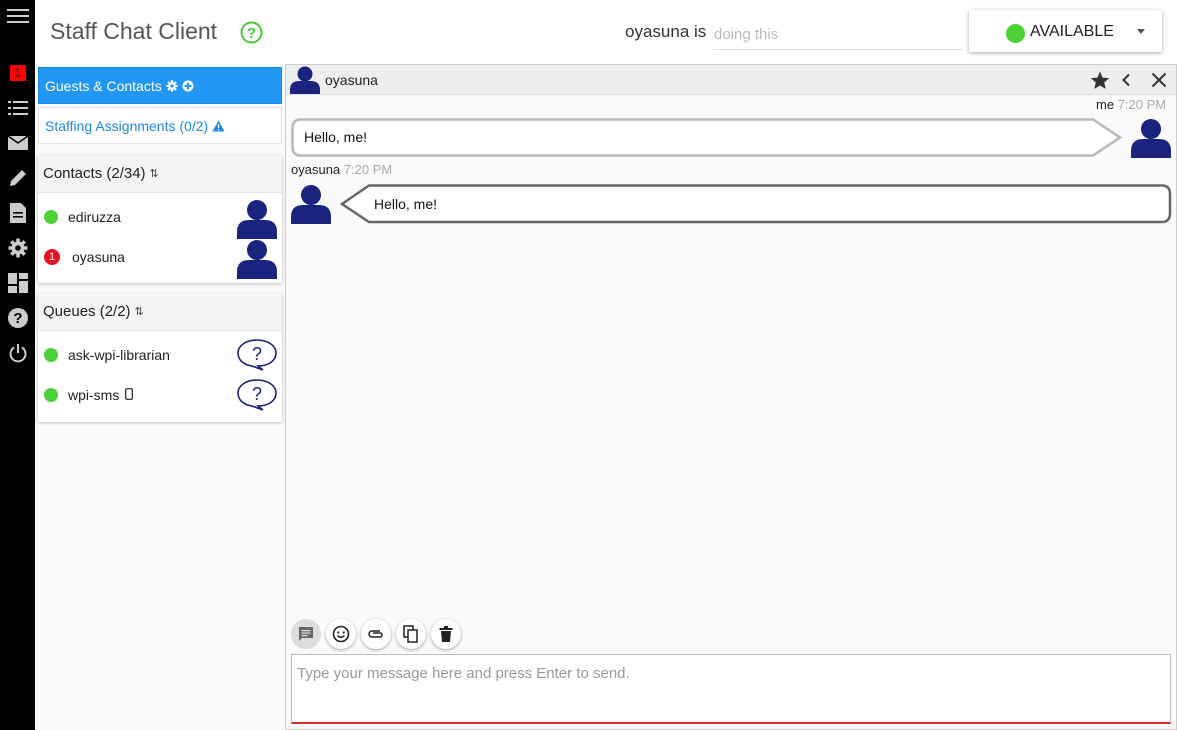 The height and width of the screenshot is (730, 1177). Describe the element at coordinates (306, 634) in the screenshot. I see `message-icon` at that location.